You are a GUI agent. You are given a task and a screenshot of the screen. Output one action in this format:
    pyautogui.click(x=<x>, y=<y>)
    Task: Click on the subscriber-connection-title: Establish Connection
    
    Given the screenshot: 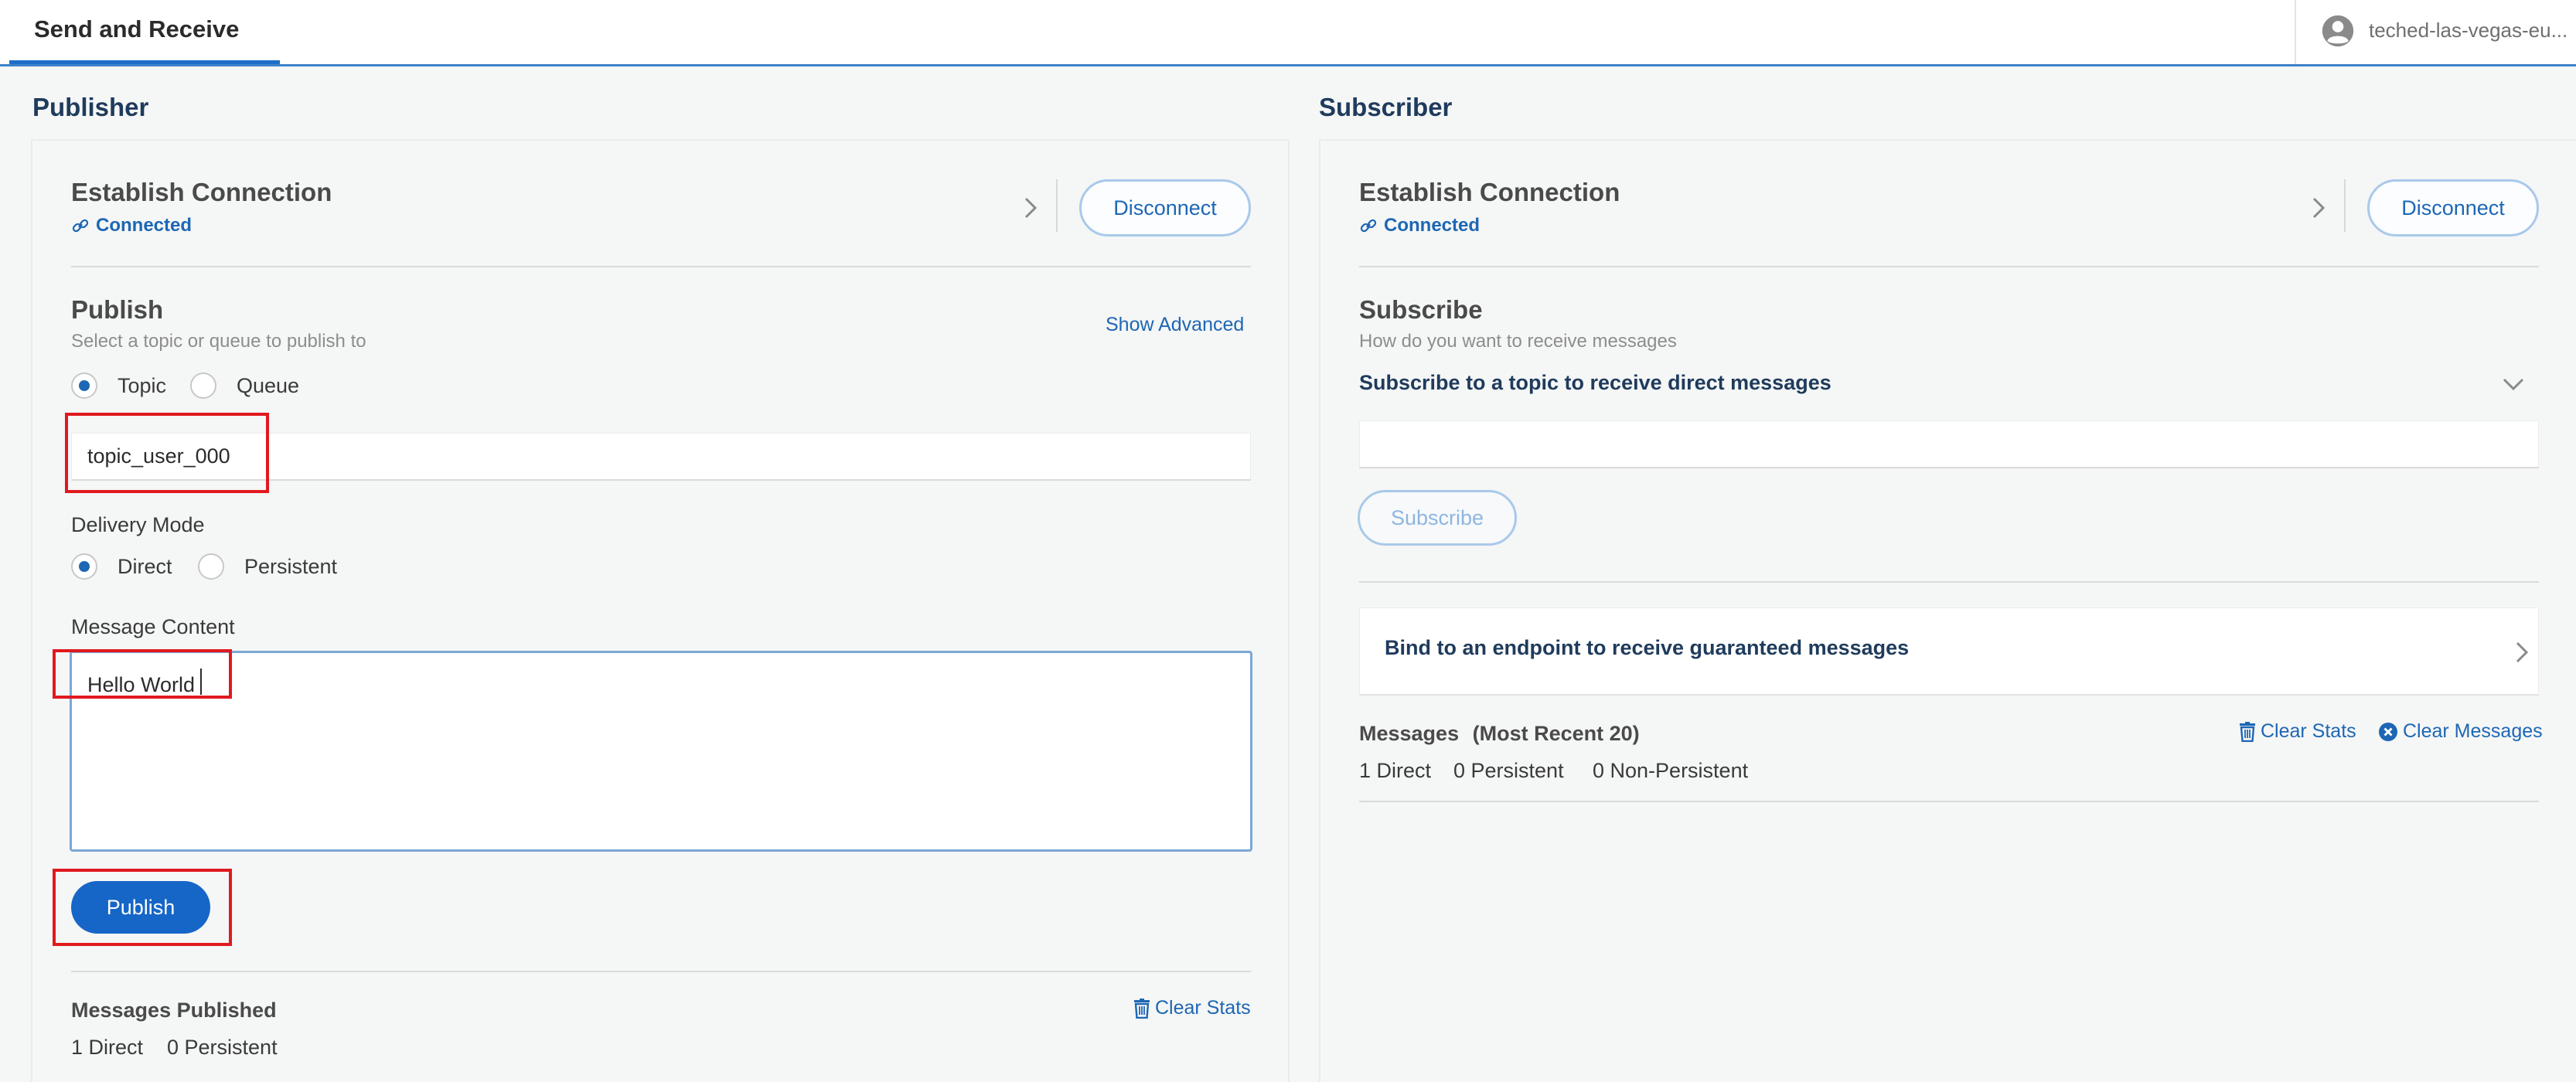 What is the action you would take?
    pyautogui.click(x=1489, y=192)
    